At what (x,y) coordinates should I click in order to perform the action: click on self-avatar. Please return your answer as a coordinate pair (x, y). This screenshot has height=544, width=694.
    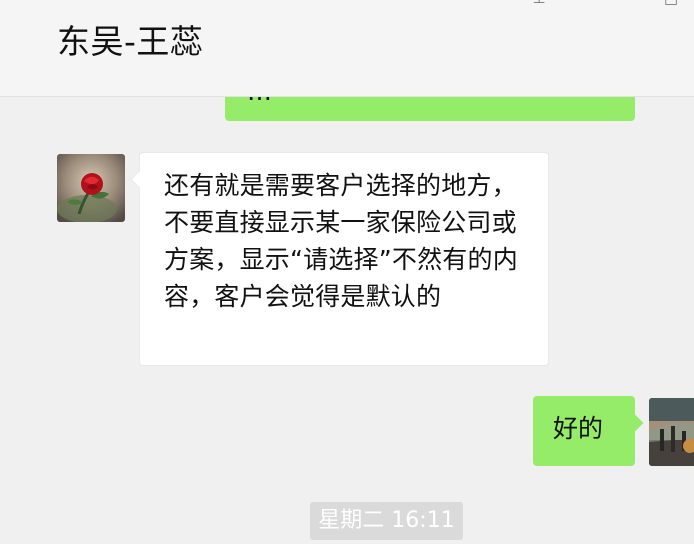
    Looking at the image, I should click on (671, 432).